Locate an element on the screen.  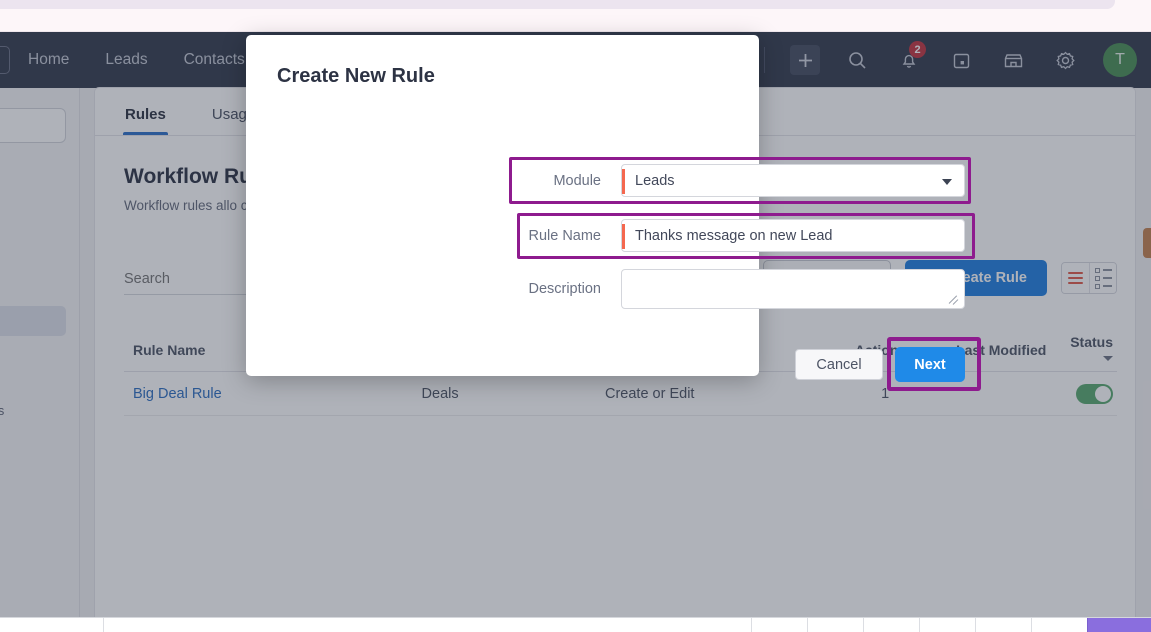
rule-name-input: Thanks message on new Lead is located at coordinates (793, 235).